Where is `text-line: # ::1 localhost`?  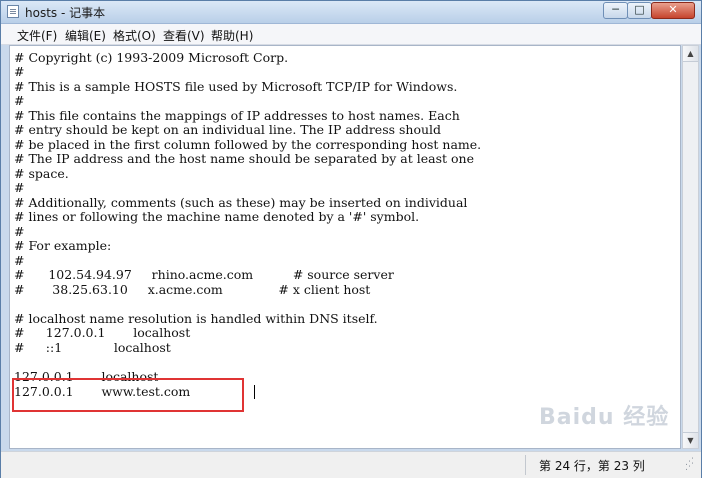
text-line: # ::1 localhost is located at coordinates (92, 347).